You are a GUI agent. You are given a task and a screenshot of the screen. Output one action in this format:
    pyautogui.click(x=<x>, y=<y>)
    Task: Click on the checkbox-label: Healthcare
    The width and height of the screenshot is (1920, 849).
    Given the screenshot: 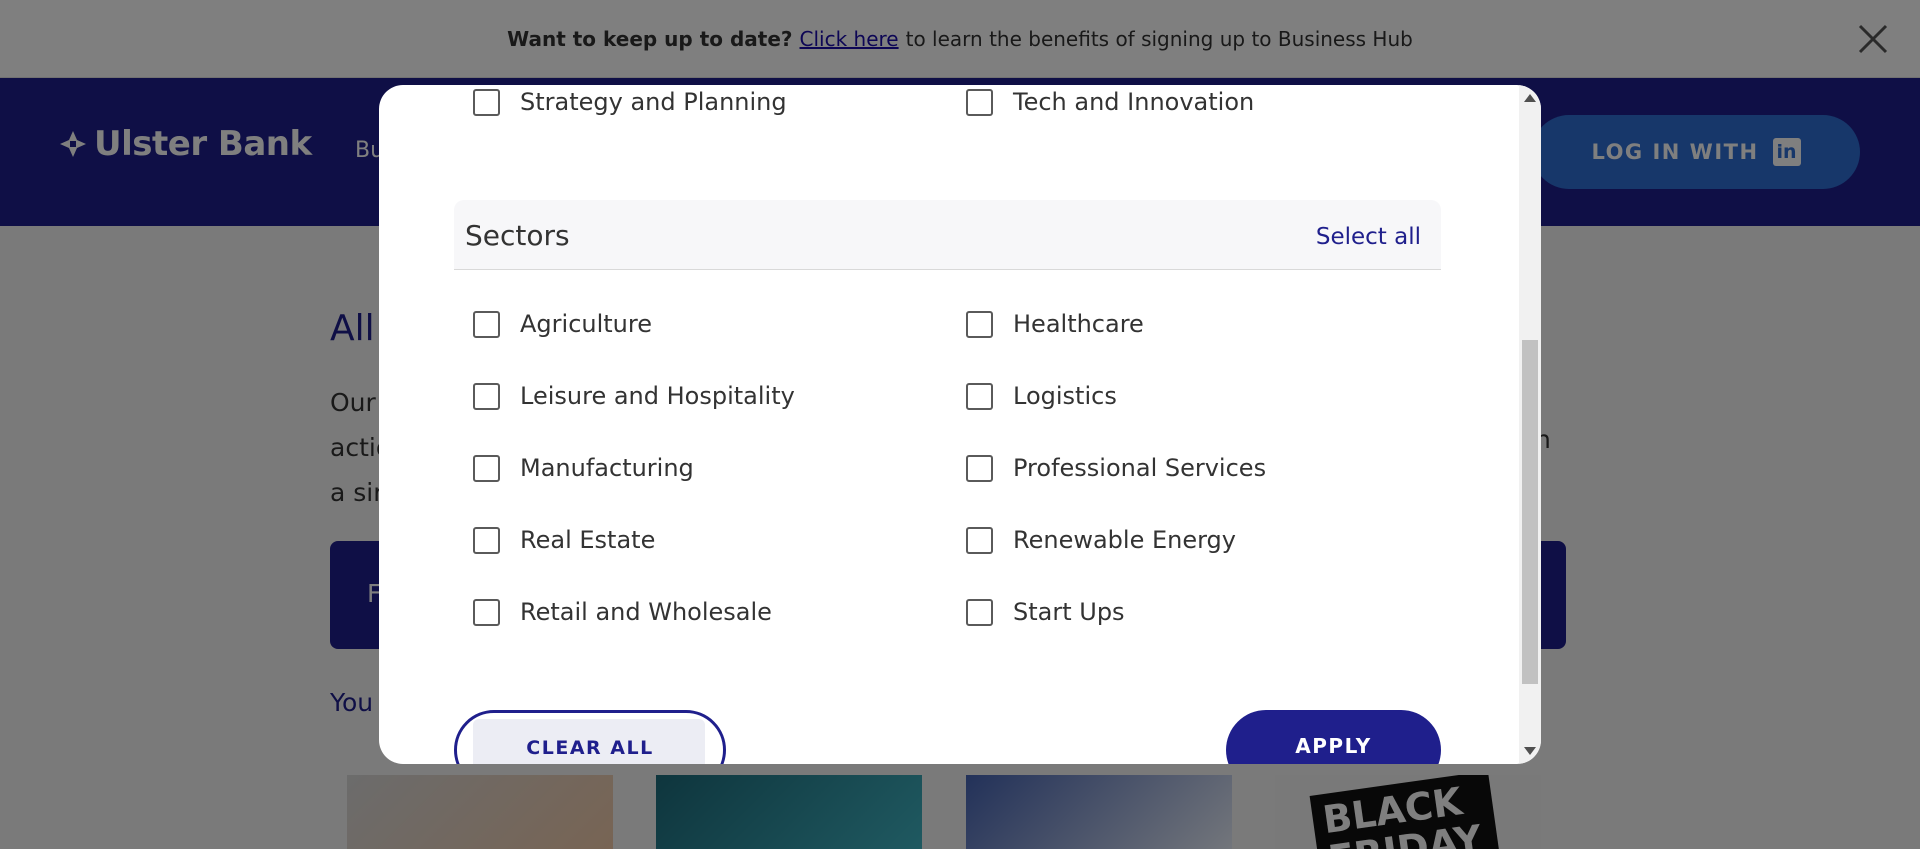 What is the action you would take?
    pyautogui.click(x=1078, y=324)
    